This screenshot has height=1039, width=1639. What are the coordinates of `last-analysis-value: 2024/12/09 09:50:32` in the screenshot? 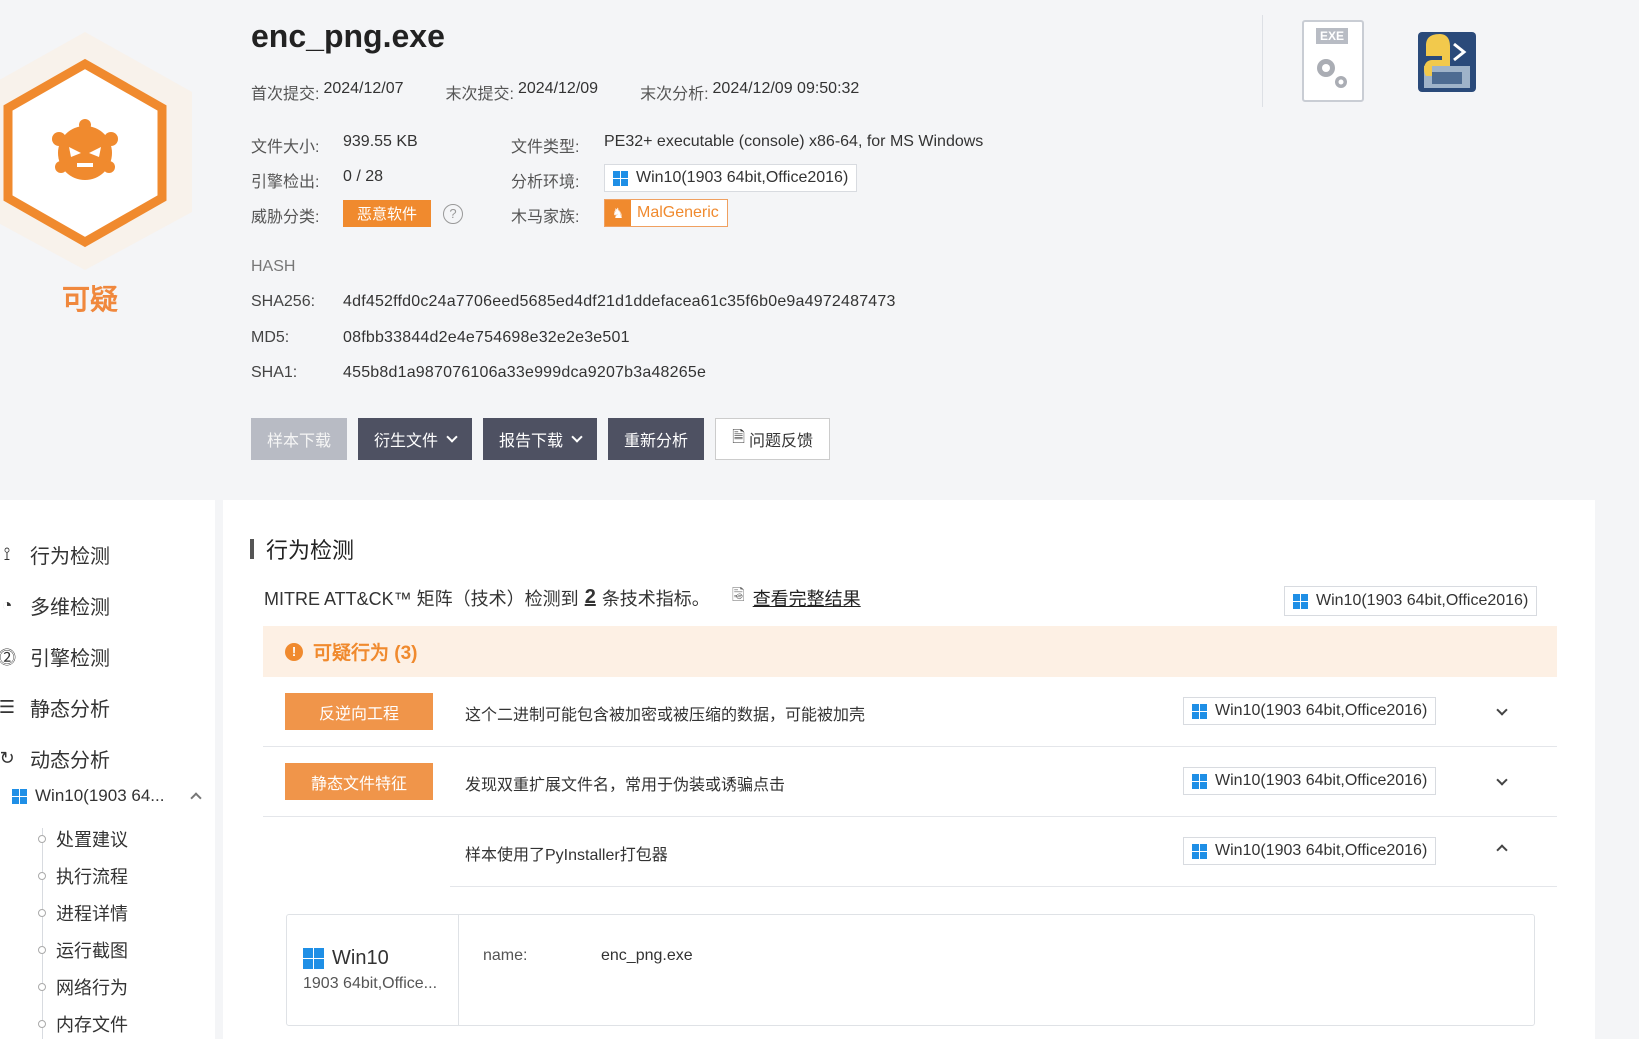 It's located at (786, 88).